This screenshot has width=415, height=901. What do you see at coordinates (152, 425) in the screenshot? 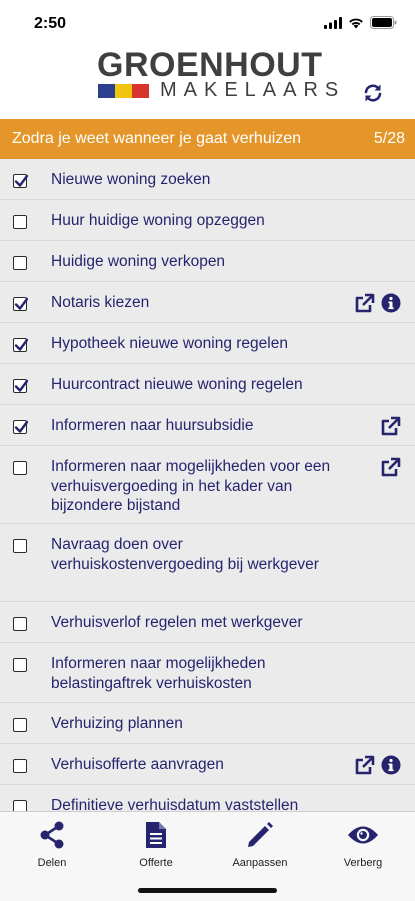
I see `row-label: Informeren naar huursubsidie` at bounding box center [152, 425].